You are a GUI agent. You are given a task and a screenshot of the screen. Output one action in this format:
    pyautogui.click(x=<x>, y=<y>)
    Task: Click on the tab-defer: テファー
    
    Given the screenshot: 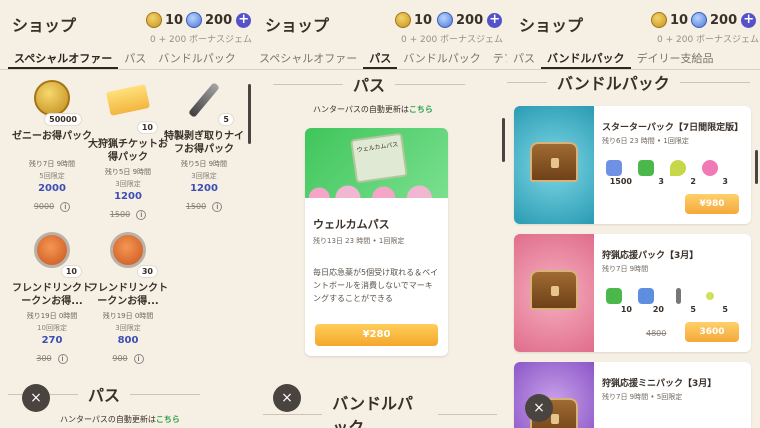 What is the action you would take?
    pyautogui.click(x=497, y=57)
    